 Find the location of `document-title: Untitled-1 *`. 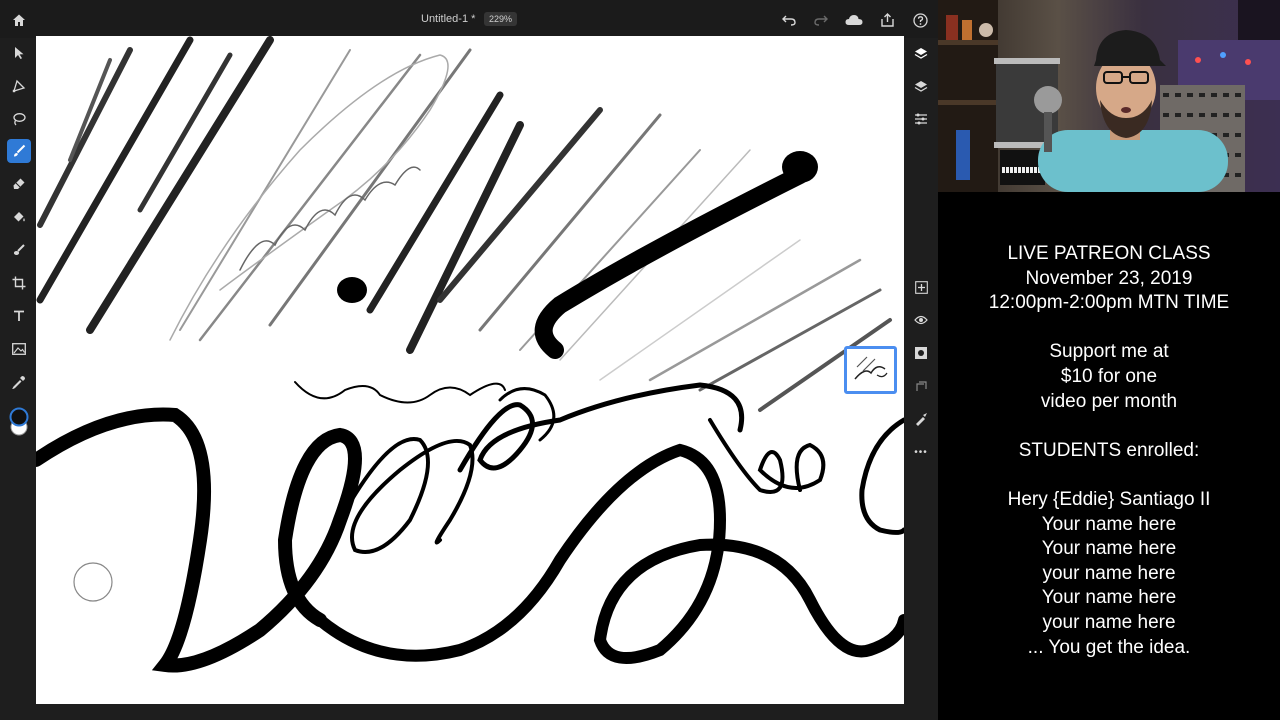

document-title: Untitled-1 * is located at coordinates (448, 19).